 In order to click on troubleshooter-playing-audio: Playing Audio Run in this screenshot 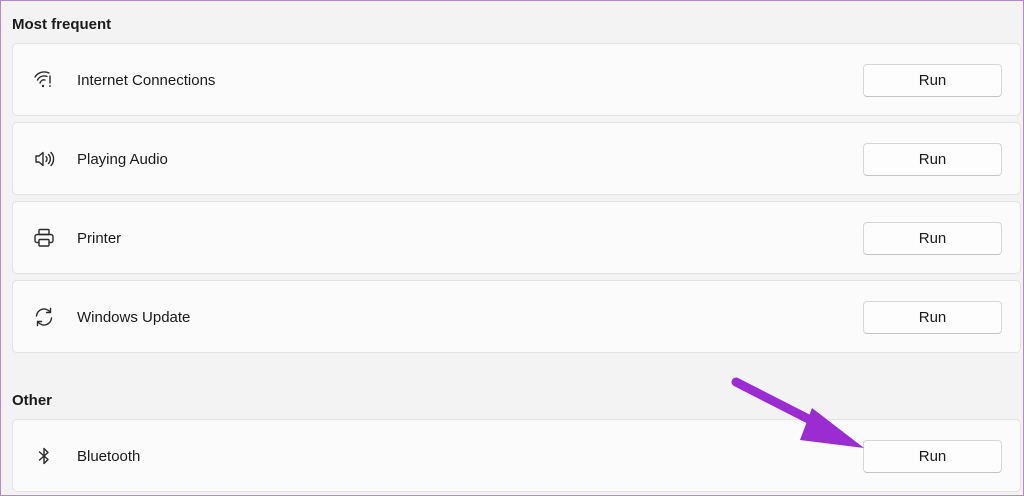, I will do `click(516, 158)`.